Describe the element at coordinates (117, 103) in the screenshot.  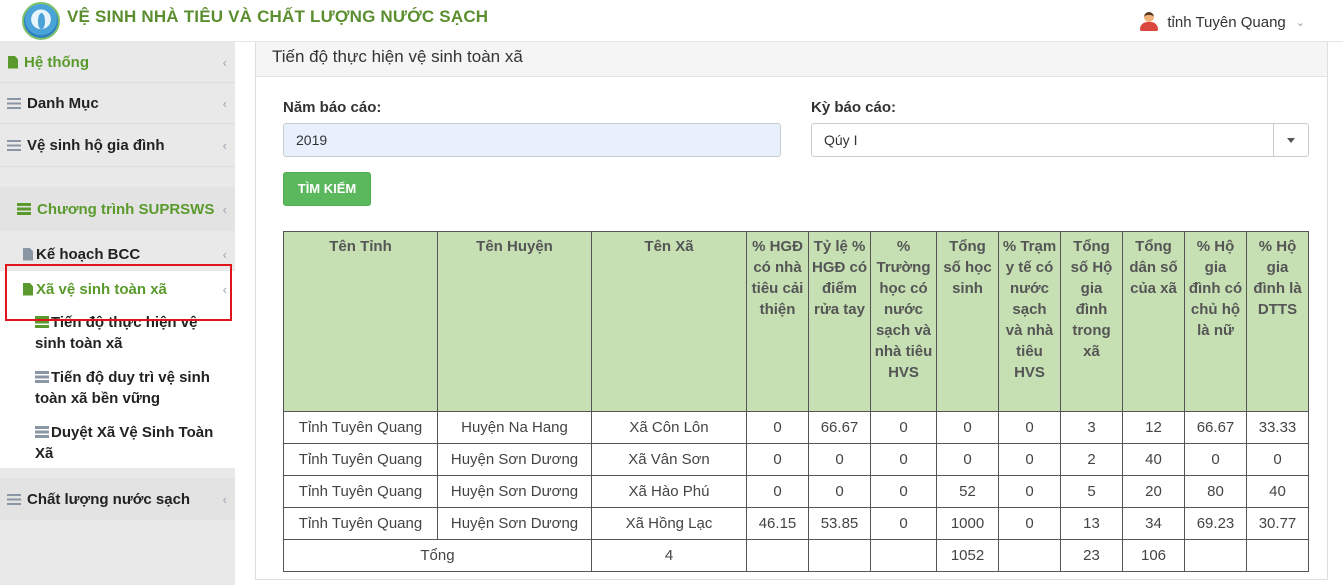
I see `sidebar-item-danh-muc: Danh Mục ‹` at that location.